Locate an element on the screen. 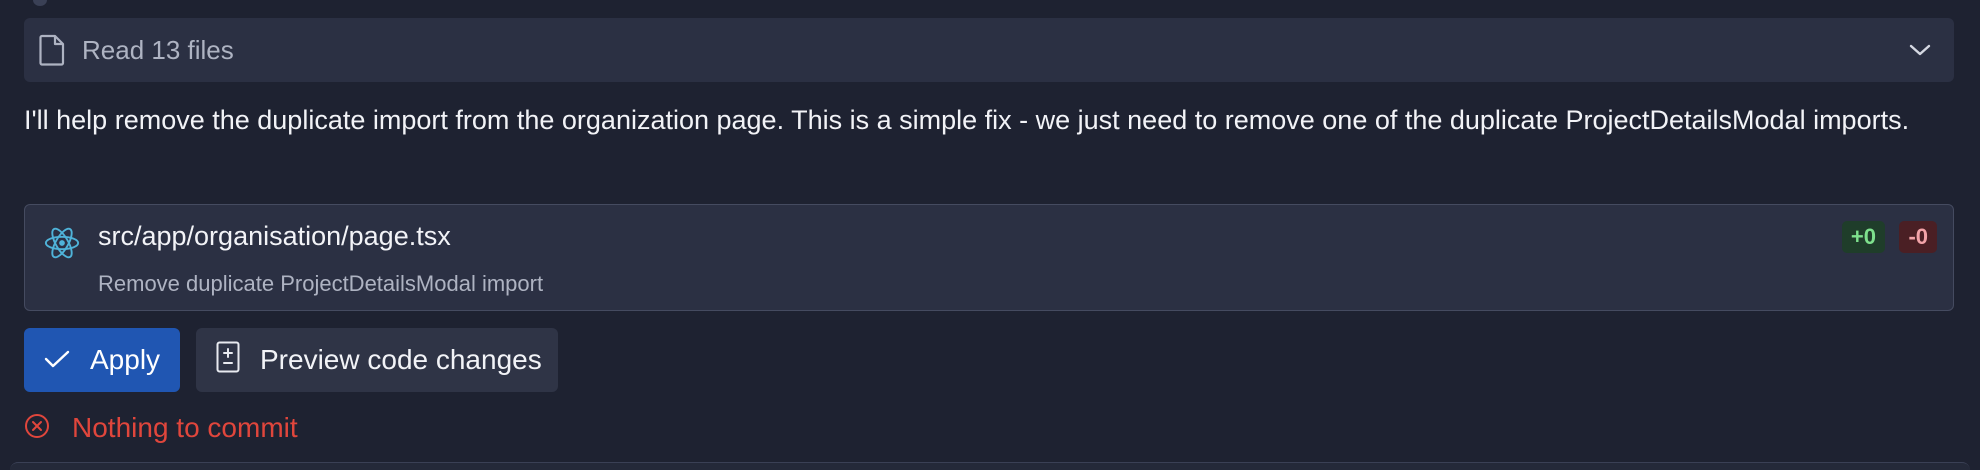 The image size is (1980, 470). read-files-label: Read 13 files is located at coordinates (158, 49).